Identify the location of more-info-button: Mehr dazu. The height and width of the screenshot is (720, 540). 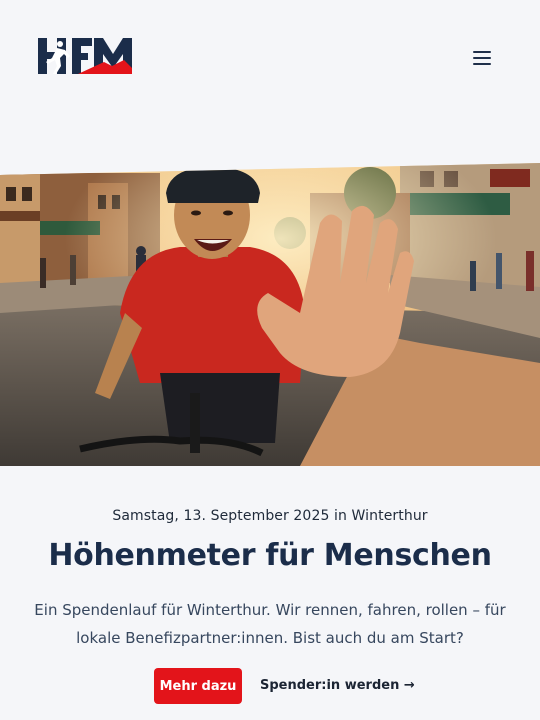
(198, 686).